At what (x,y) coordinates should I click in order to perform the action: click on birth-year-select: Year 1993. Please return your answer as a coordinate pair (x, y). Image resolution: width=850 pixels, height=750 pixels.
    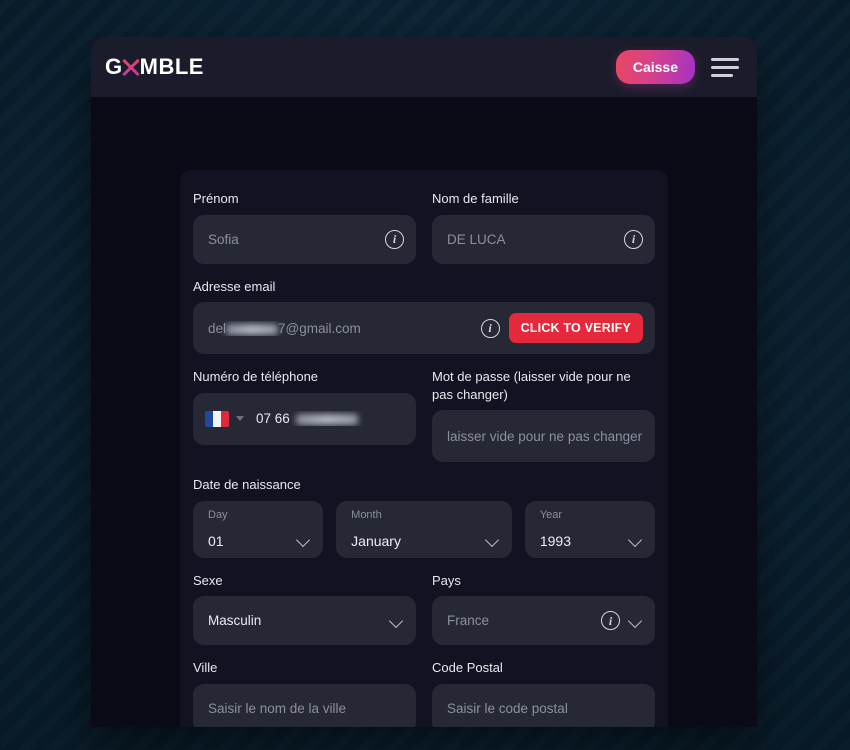
    Looking at the image, I should click on (590, 529).